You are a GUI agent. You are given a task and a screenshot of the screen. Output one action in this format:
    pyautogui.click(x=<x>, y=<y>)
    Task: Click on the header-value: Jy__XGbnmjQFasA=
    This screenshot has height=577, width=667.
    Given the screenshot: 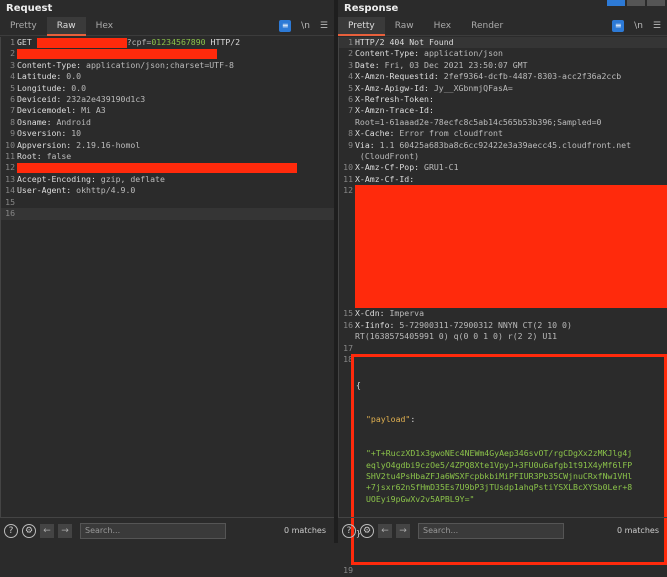 What is the action you would take?
    pyautogui.click(x=470, y=87)
    